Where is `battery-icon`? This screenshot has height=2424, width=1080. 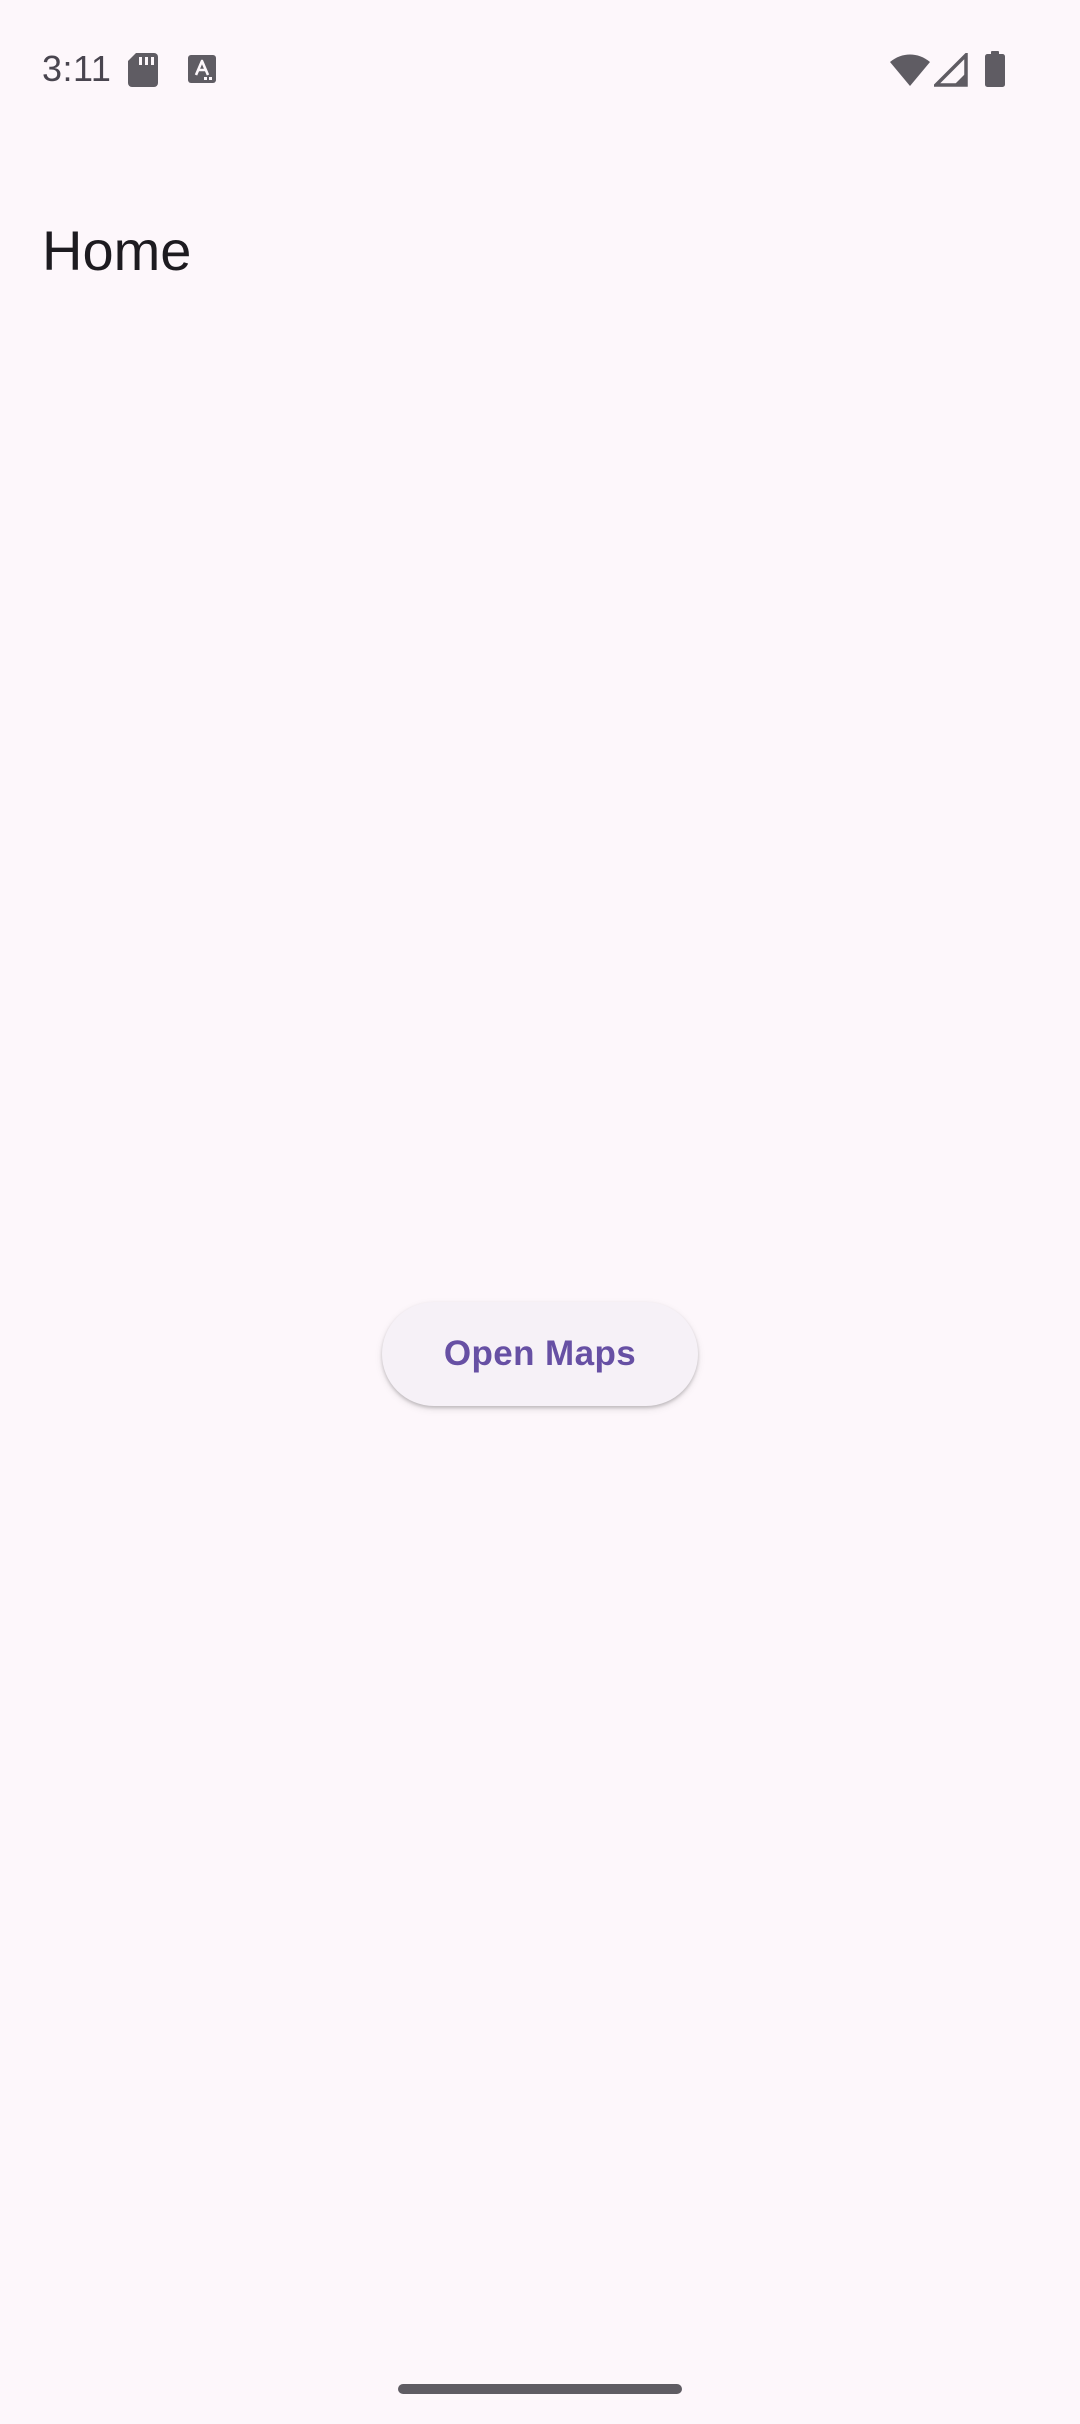
battery-icon is located at coordinates (995, 69).